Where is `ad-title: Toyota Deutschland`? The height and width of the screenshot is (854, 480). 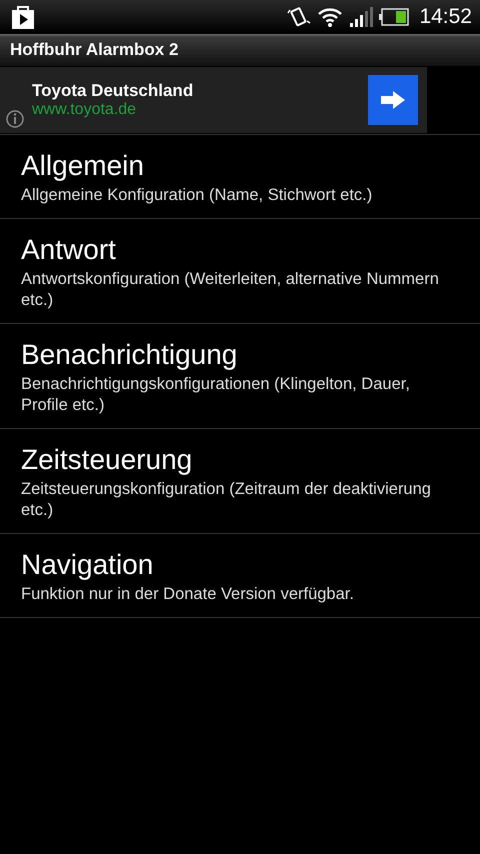
ad-title: Toyota Deutschland is located at coordinates (113, 91).